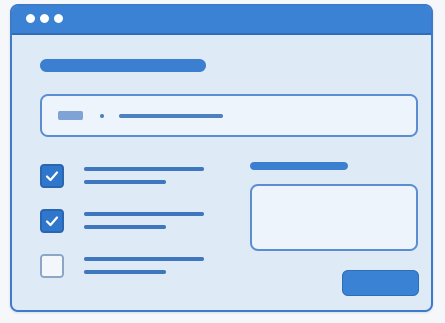 The image size is (445, 323). What do you see at coordinates (125, 272) in the screenshot?
I see `checklist-item-3-sub-line` at bounding box center [125, 272].